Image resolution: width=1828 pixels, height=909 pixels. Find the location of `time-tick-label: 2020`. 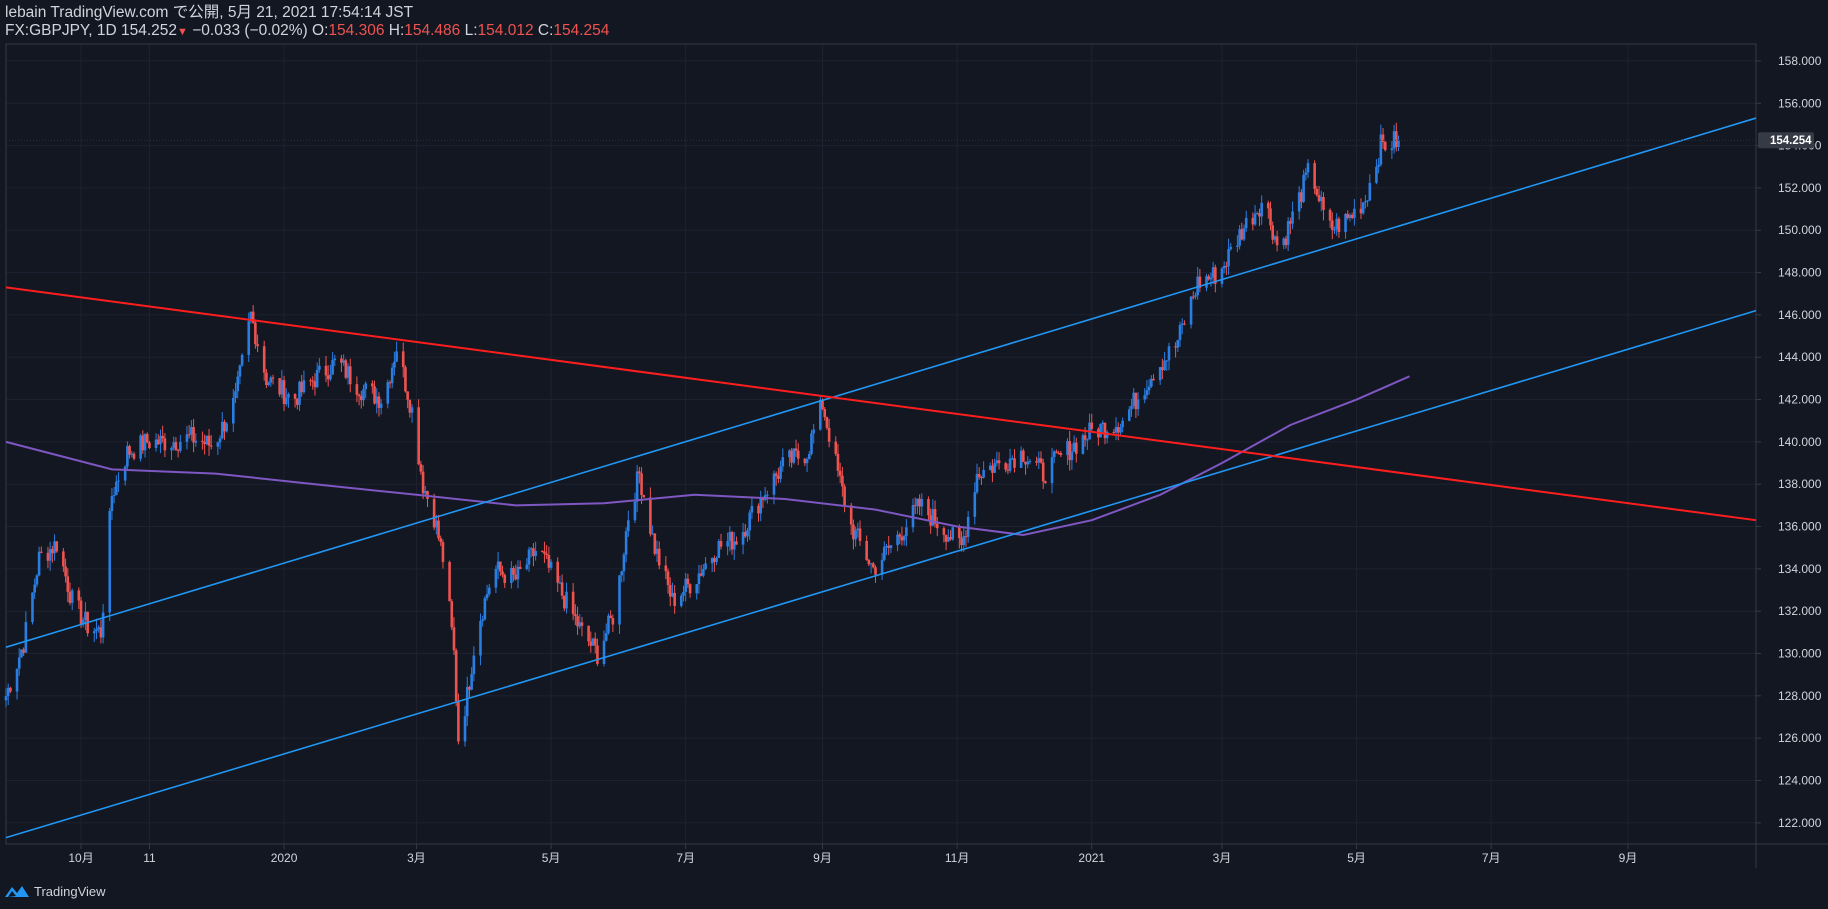

time-tick-label: 2020 is located at coordinates (284, 858).